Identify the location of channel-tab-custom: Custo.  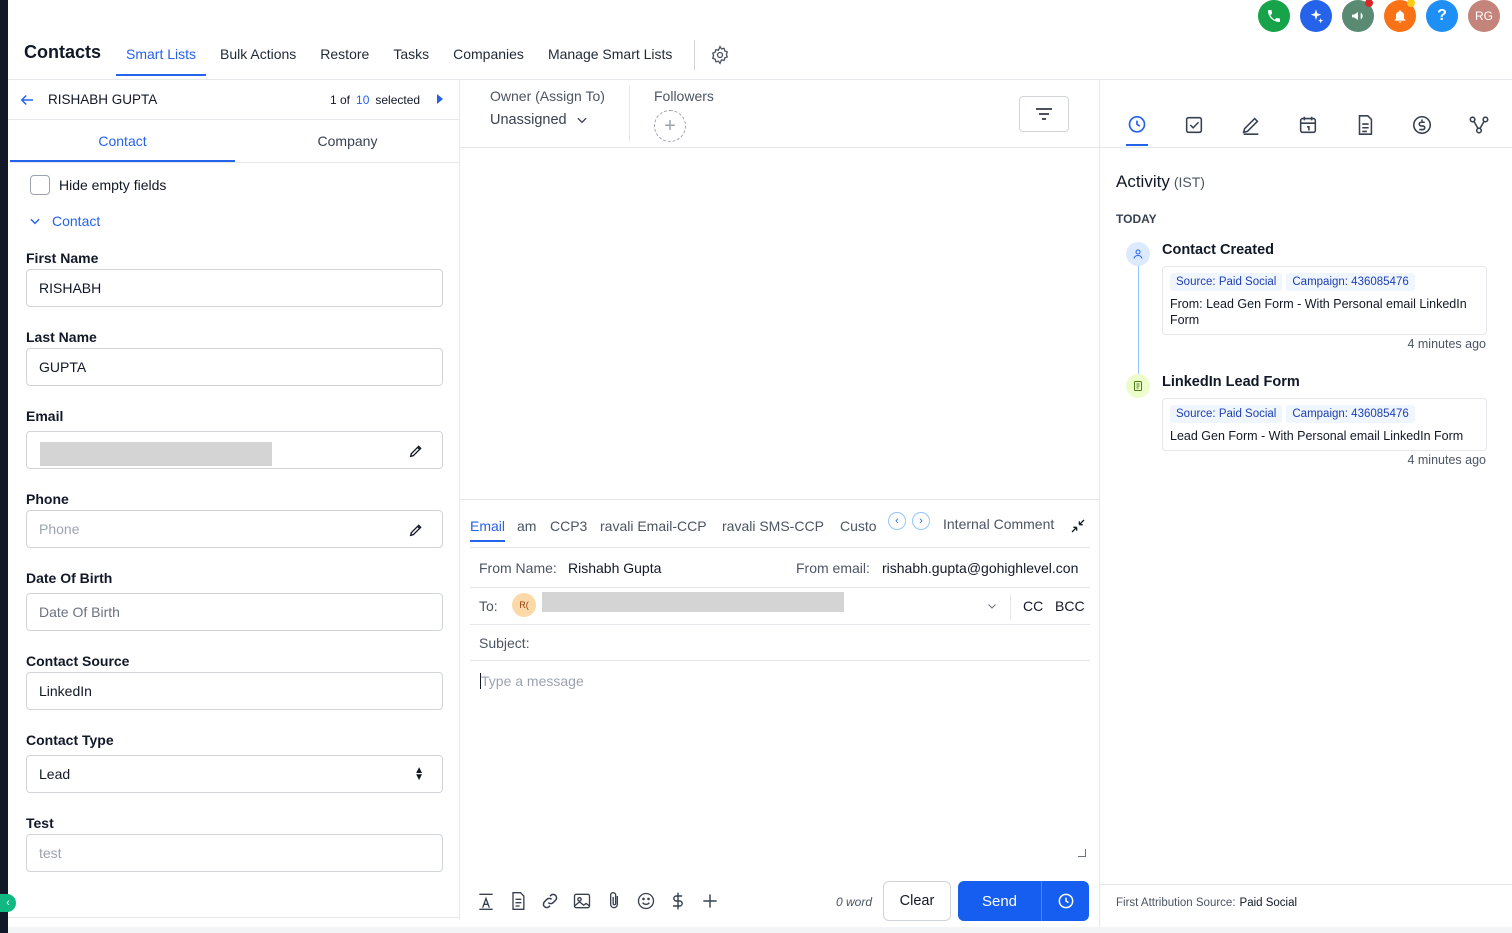
(858, 526).